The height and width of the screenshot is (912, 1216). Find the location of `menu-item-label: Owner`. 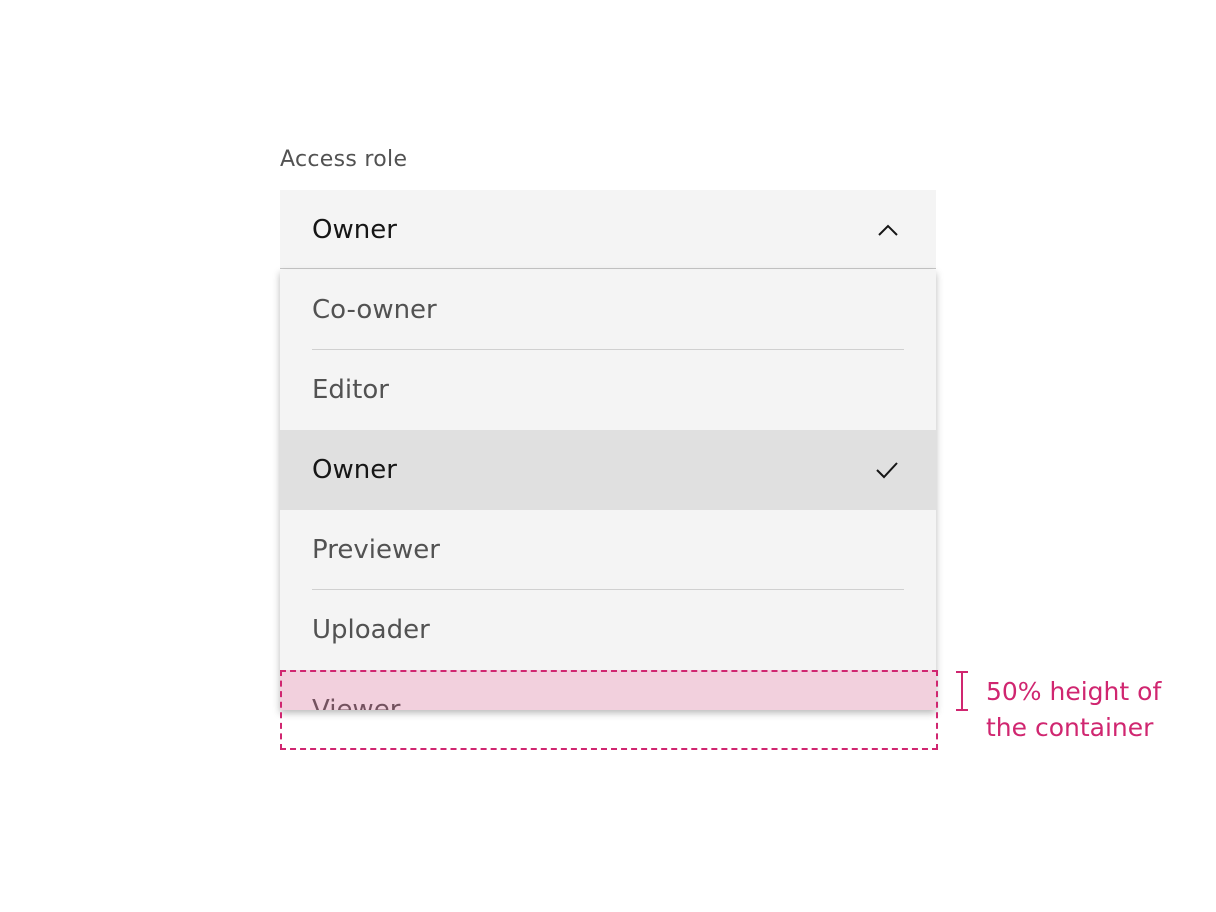

menu-item-label: Owner is located at coordinates (354, 470).